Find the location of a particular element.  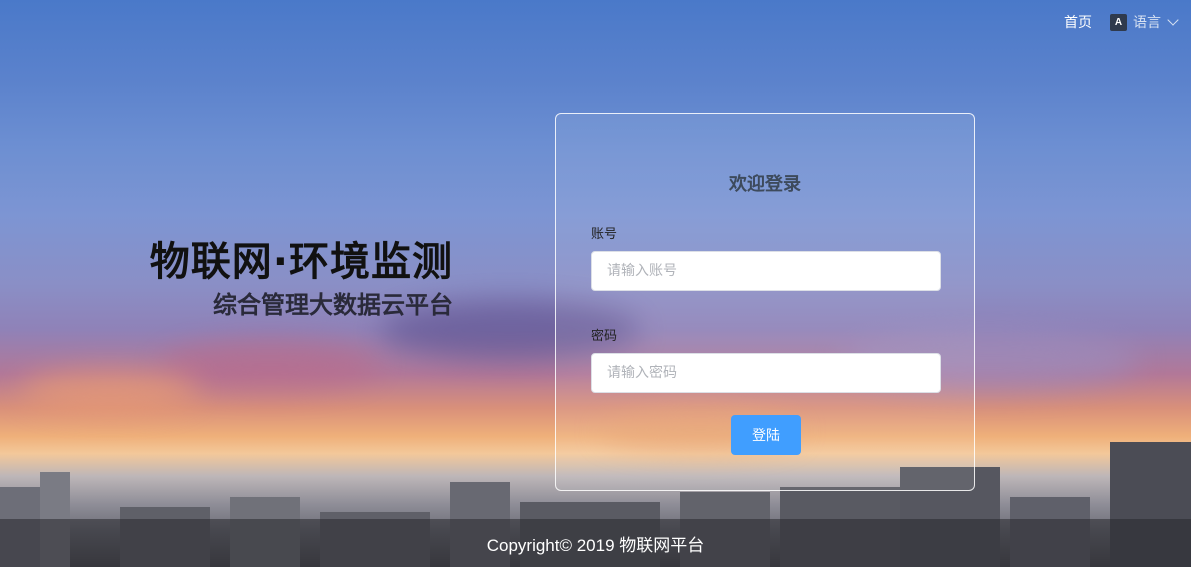

copyright-text: Copyright© 2019 物联网平台 is located at coordinates (595, 545).